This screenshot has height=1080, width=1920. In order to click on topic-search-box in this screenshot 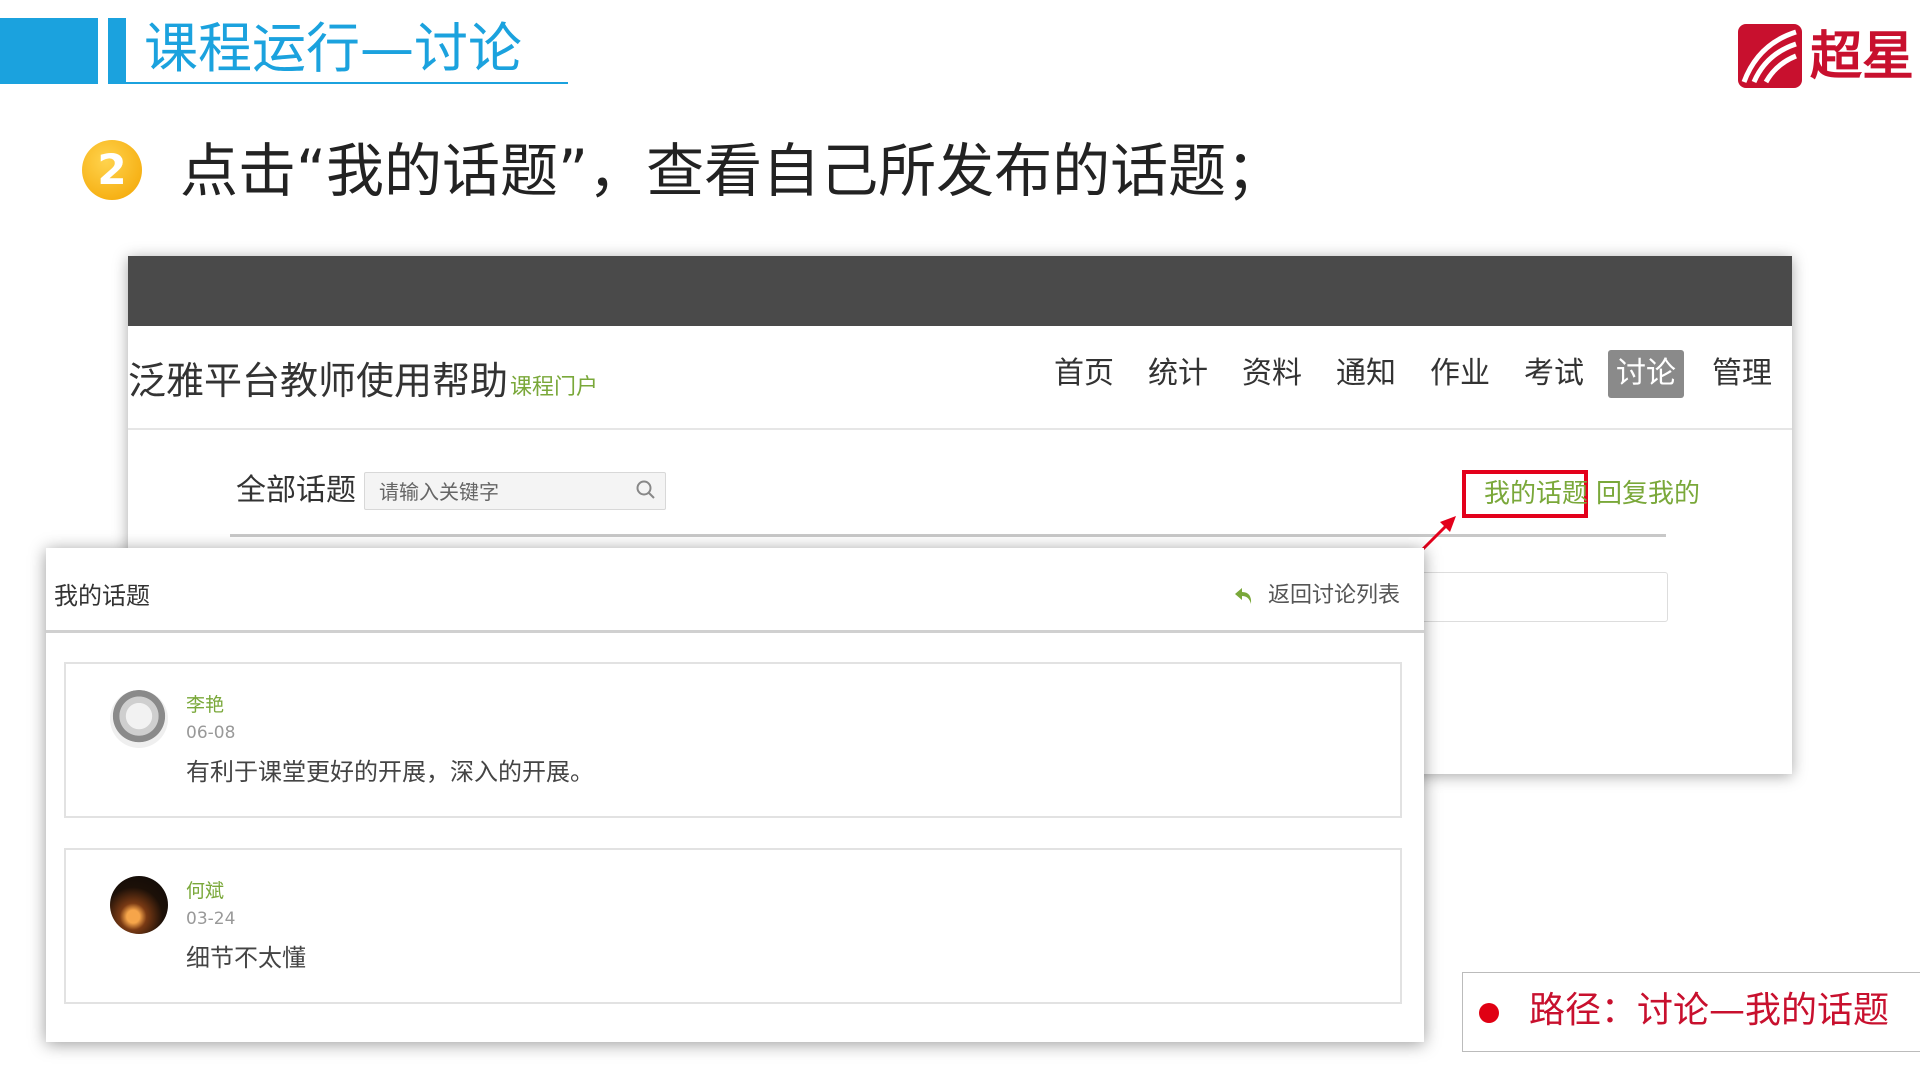, I will do `click(515, 491)`.